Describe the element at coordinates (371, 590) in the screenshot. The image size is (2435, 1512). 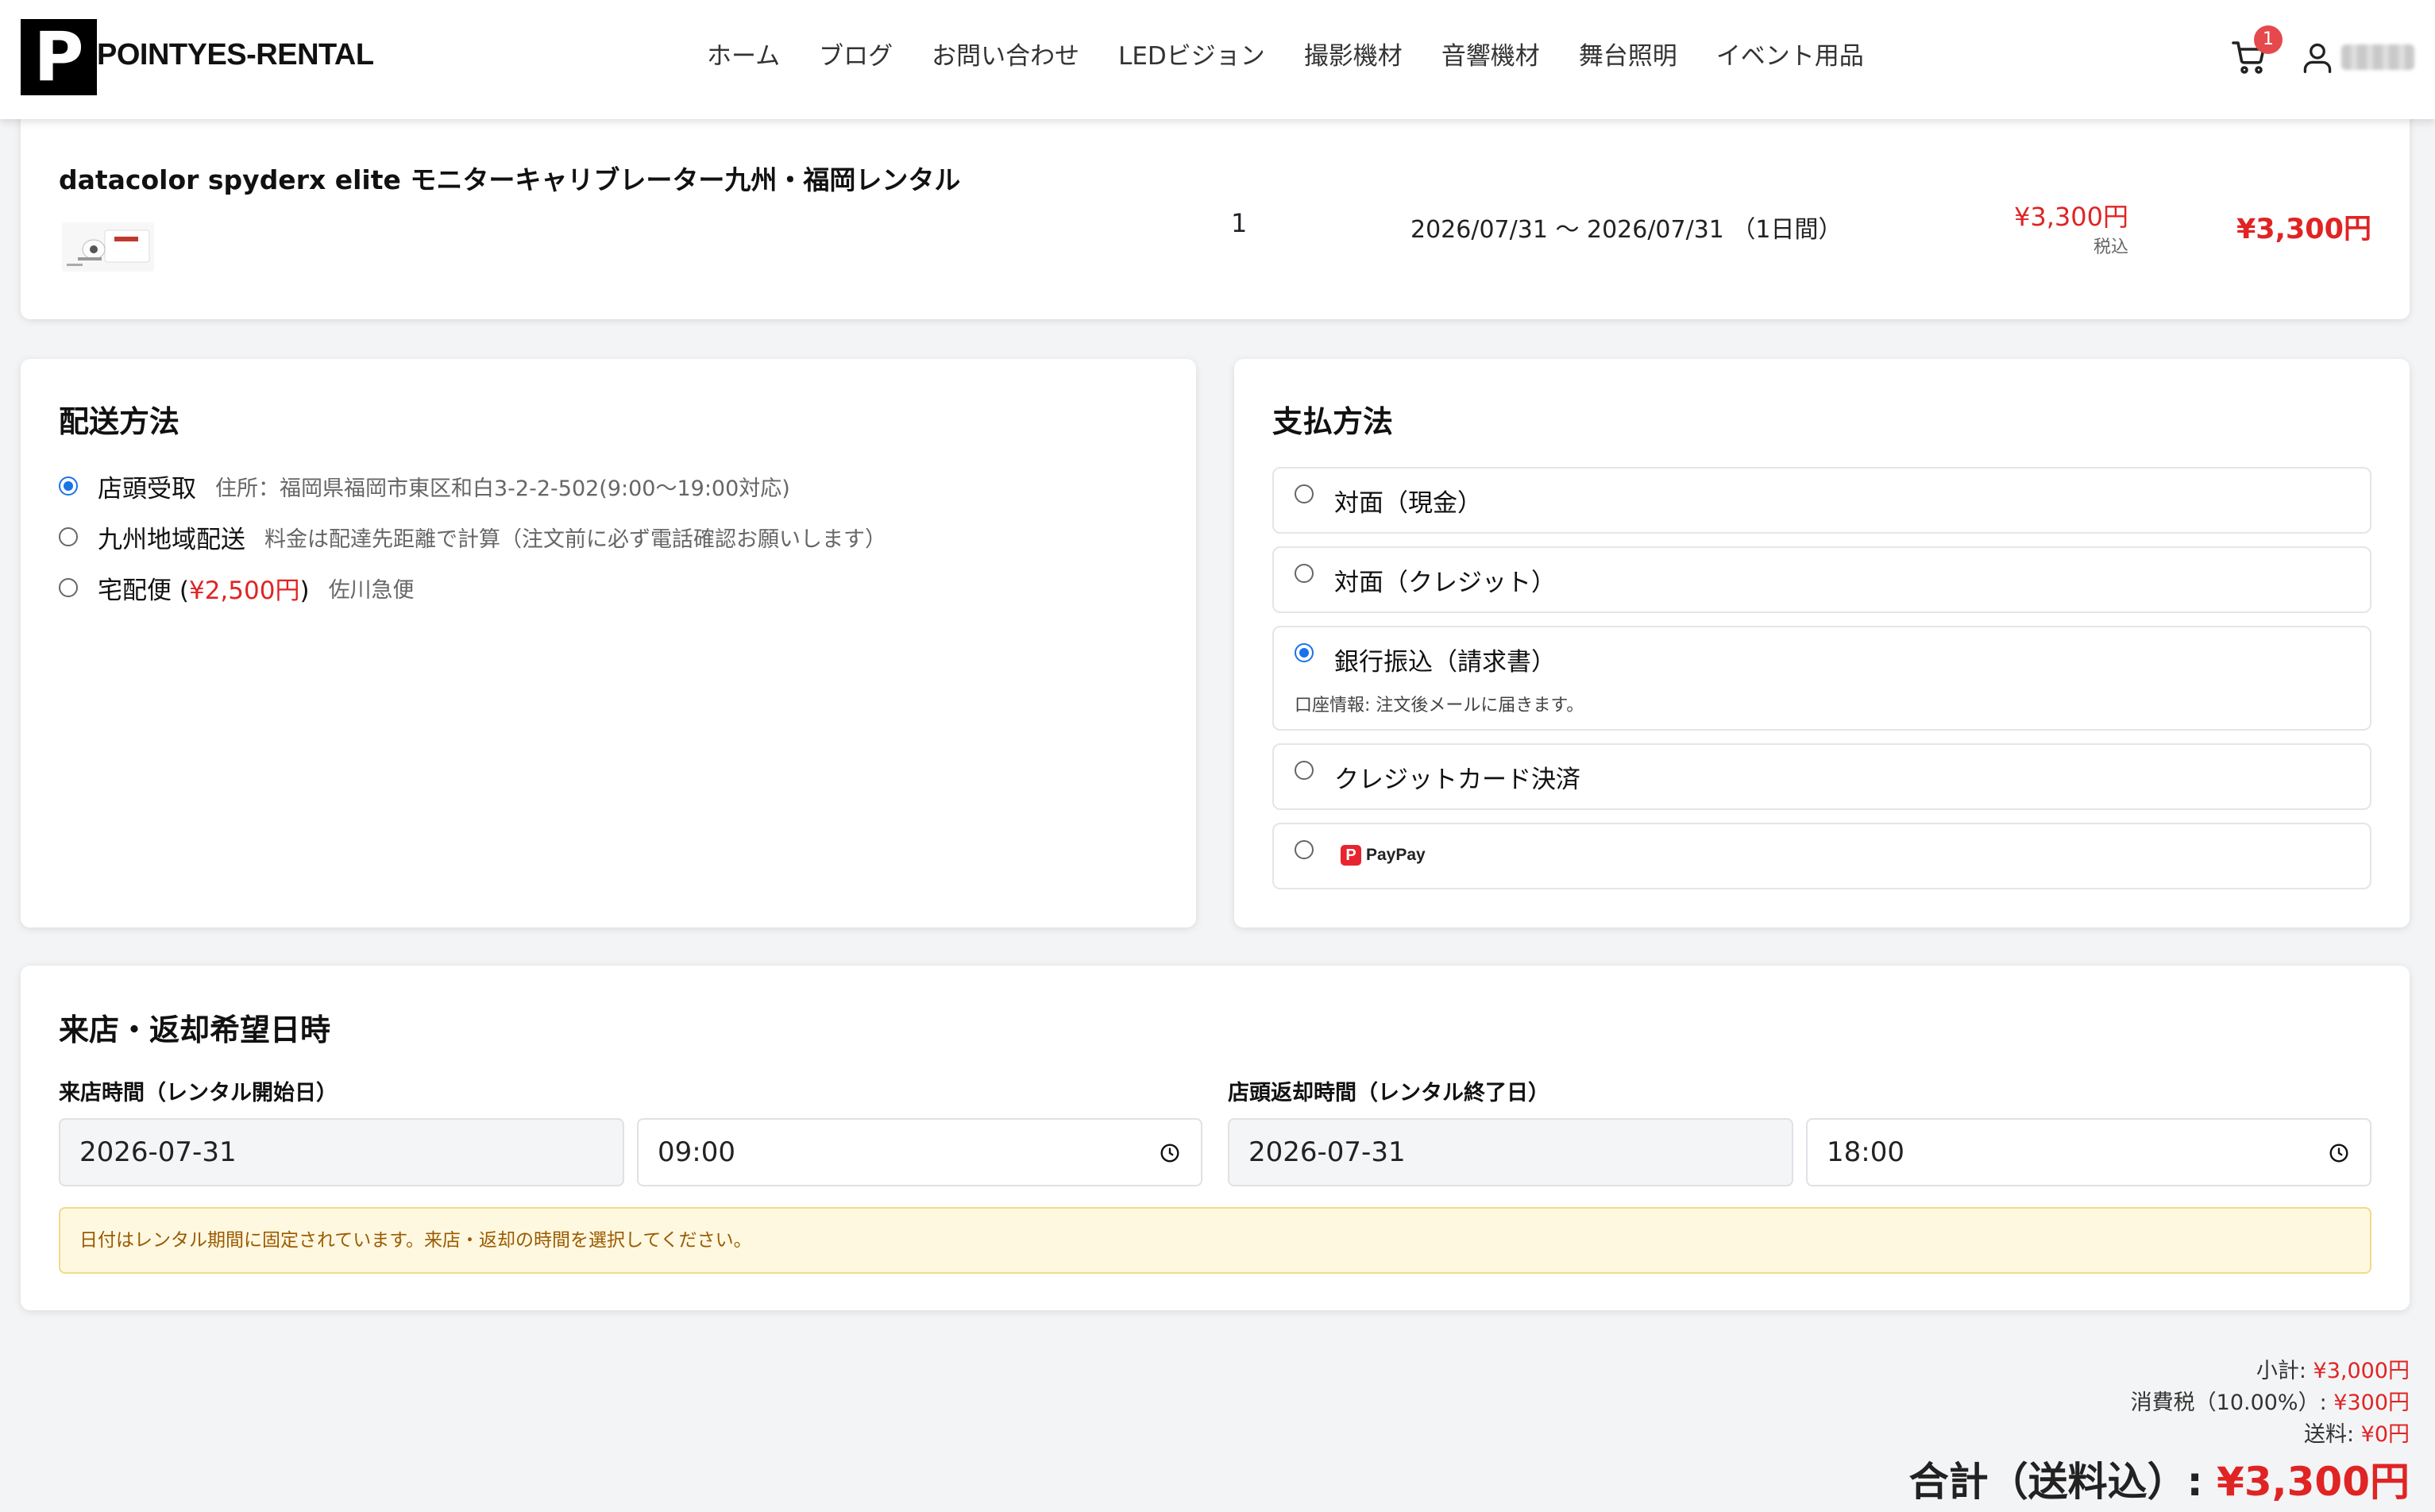
I see `shipping-option-note: 佐川急便` at that location.